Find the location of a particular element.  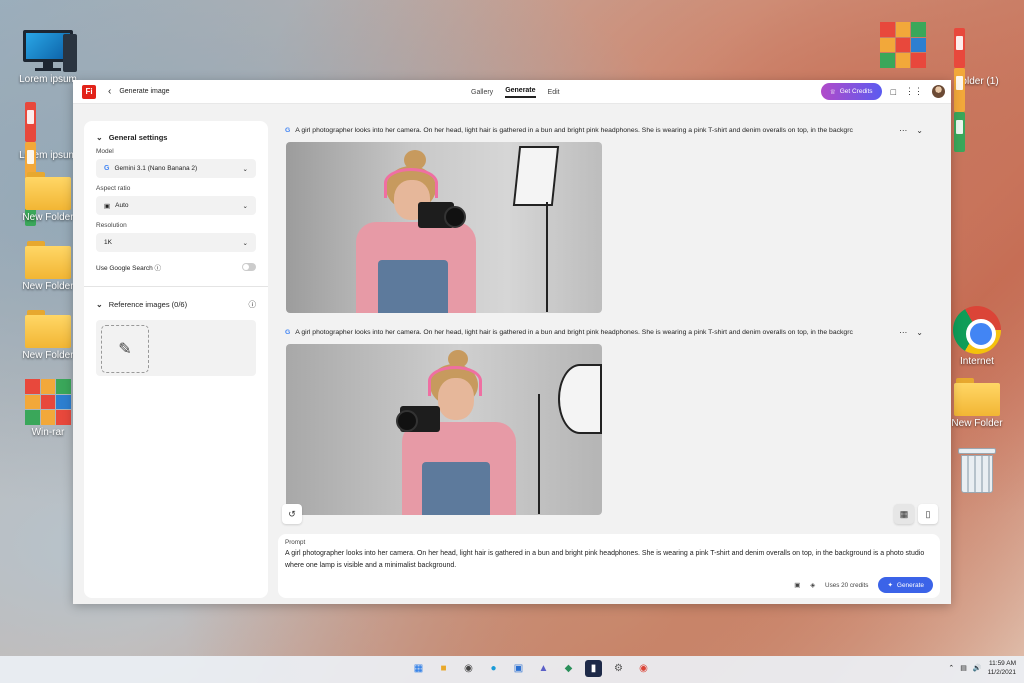

desktop-icon-folder-1: Folder (1) is located at coordinates (977, 90).